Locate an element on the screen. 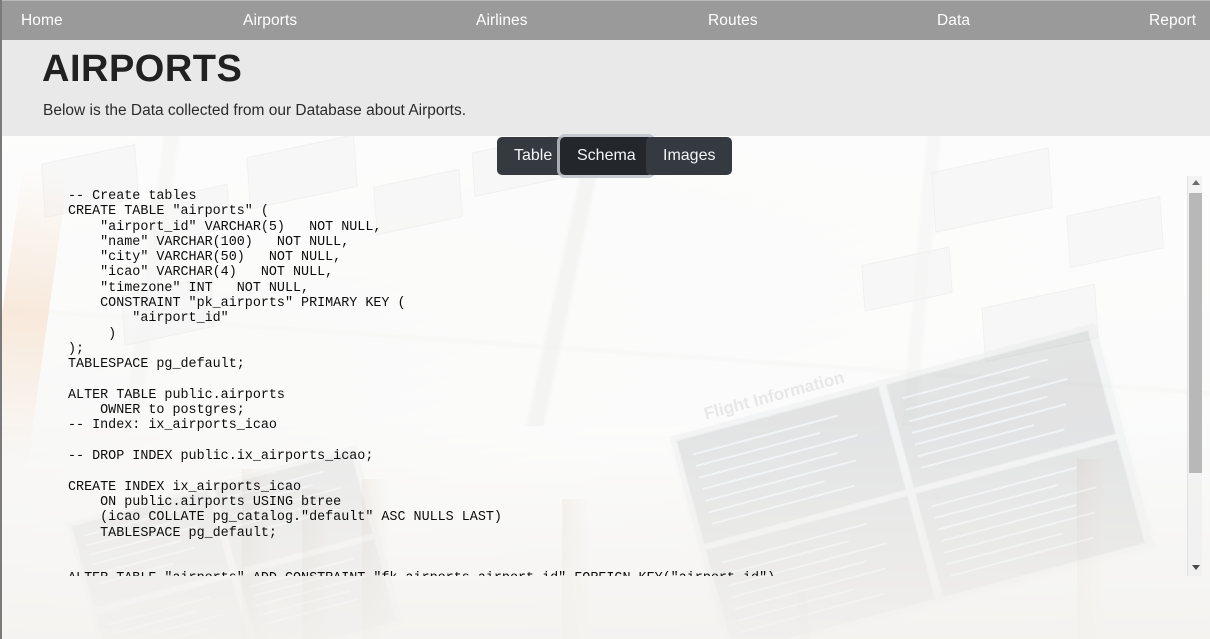  tab-table: Table is located at coordinates (533, 156).